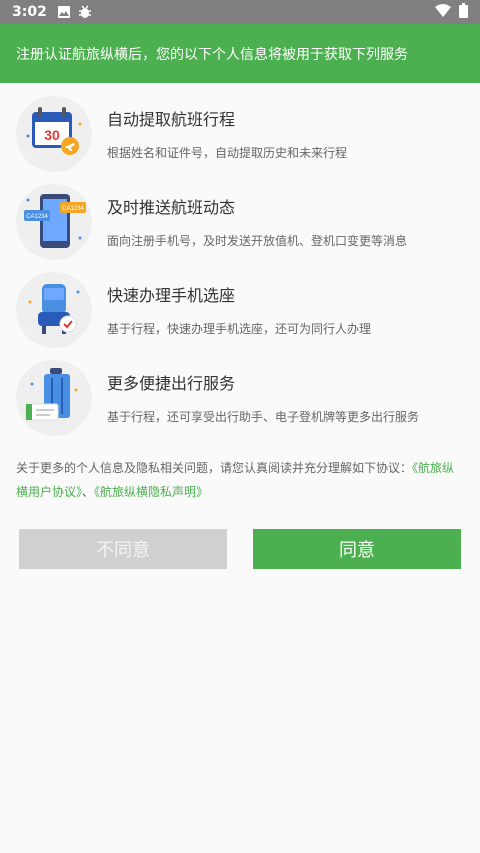 Image resolution: width=480 pixels, height=853 pixels. What do you see at coordinates (54, 310) in the screenshot?
I see `seat-check-icon` at bounding box center [54, 310].